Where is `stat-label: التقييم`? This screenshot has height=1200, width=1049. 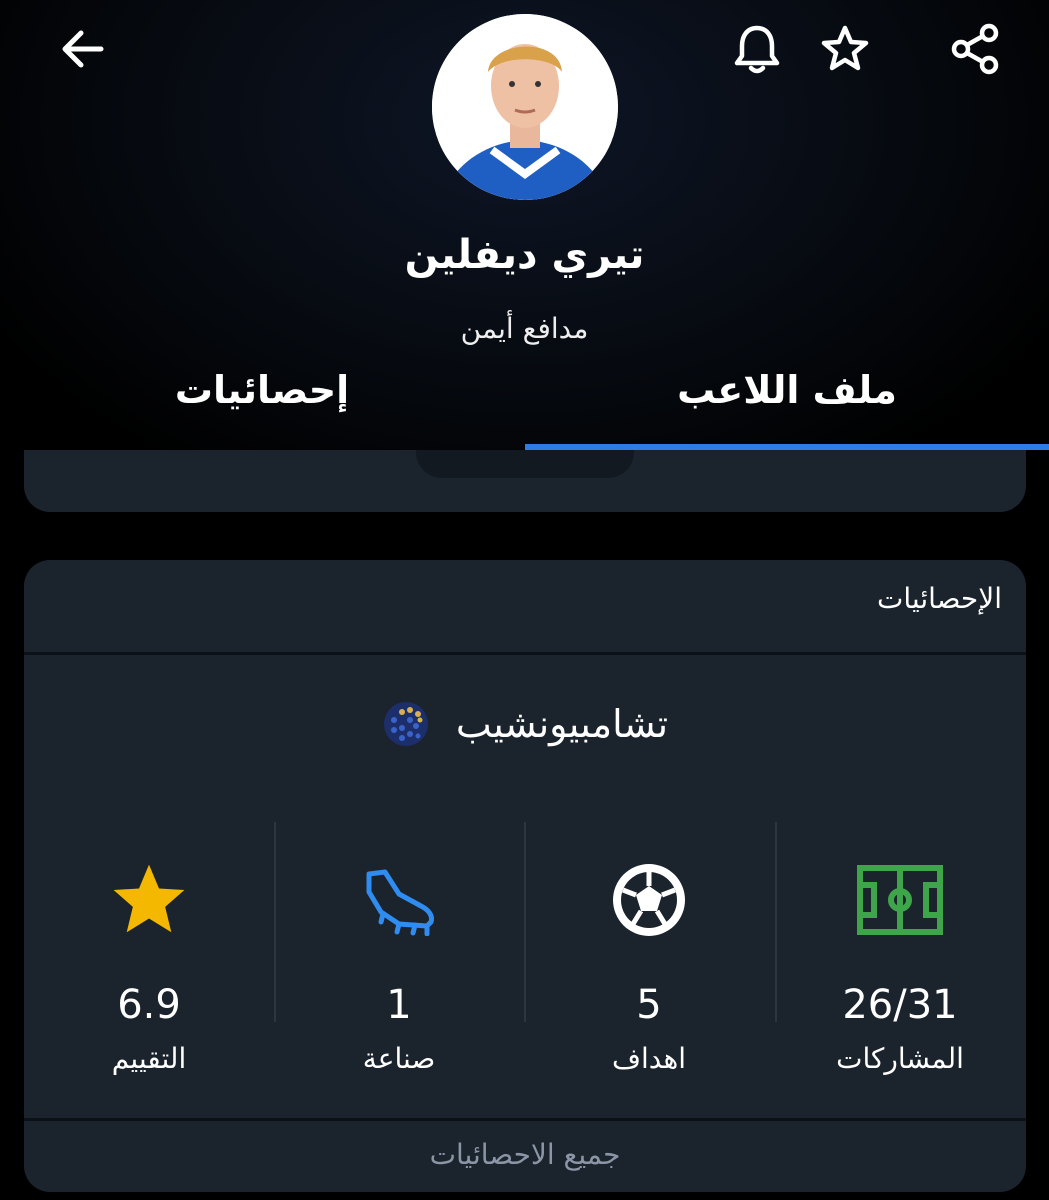 stat-label: التقييم is located at coordinates (149, 1058).